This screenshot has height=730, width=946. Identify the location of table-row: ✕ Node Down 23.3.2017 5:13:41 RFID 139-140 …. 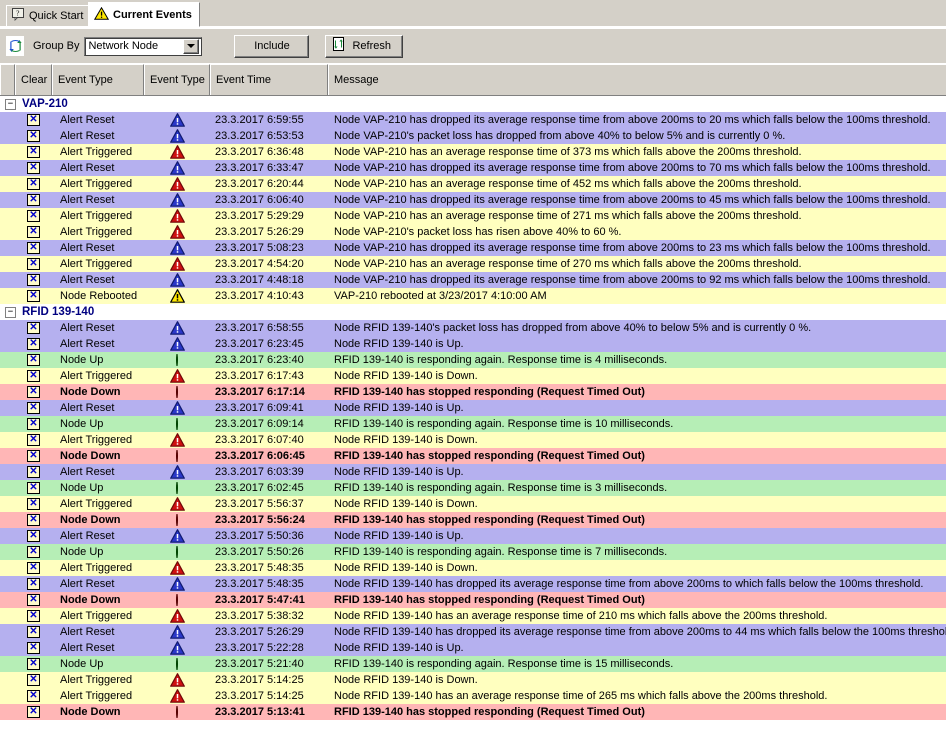
(473, 712).